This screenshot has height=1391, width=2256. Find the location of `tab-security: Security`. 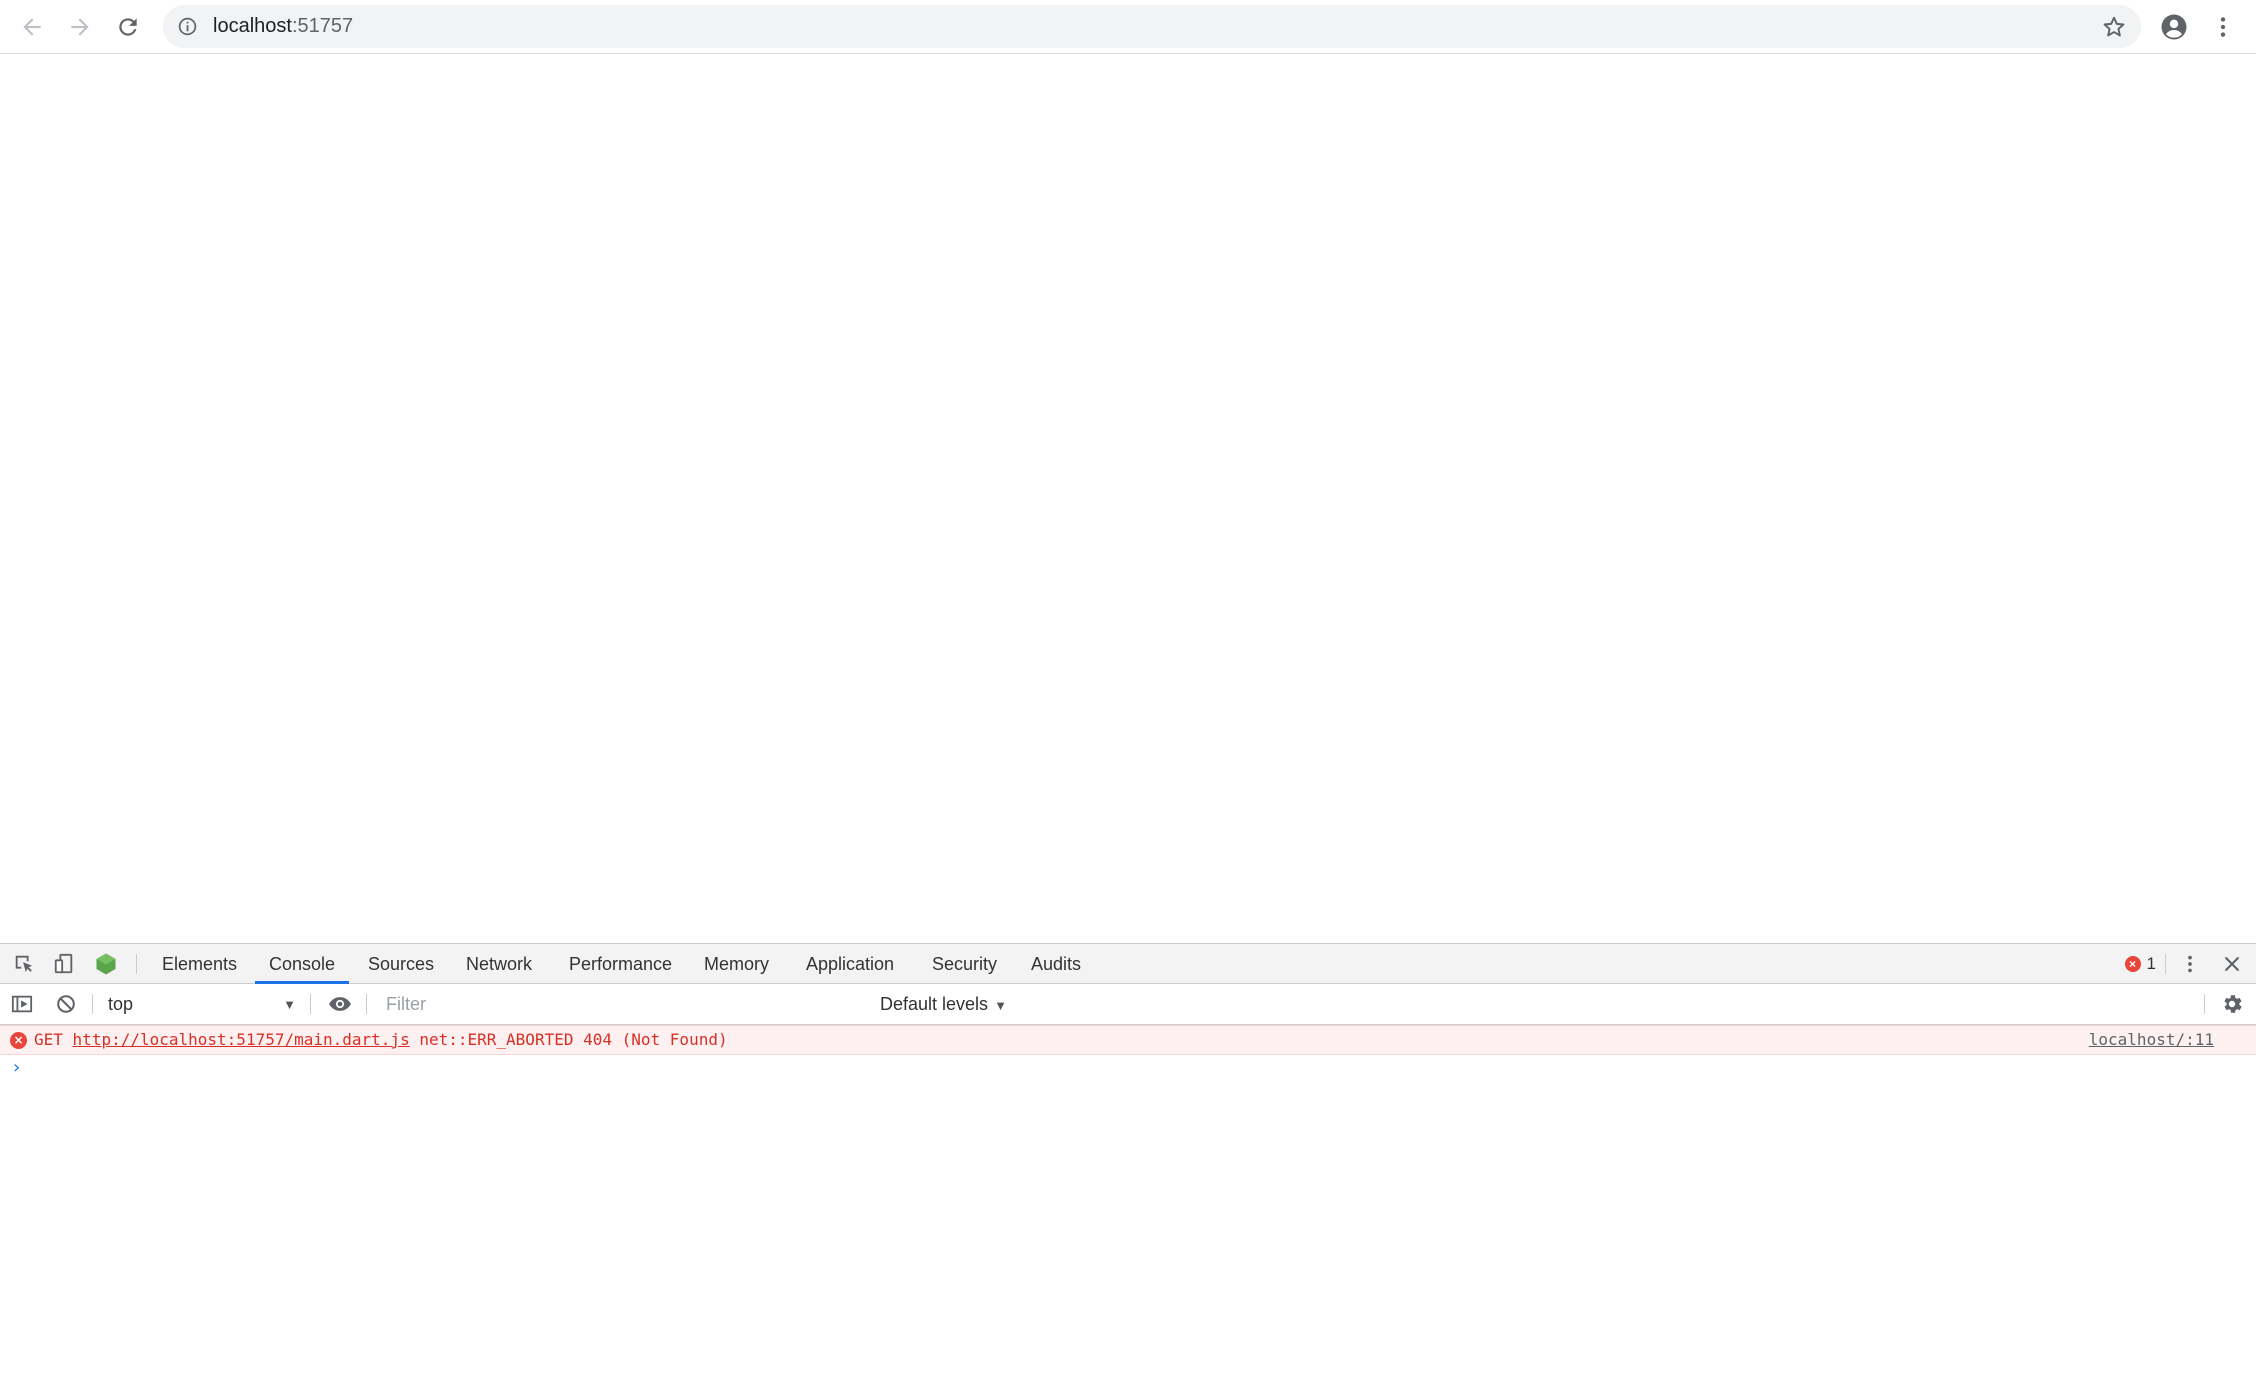

tab-security: Security is located at coordinates (964, 964).